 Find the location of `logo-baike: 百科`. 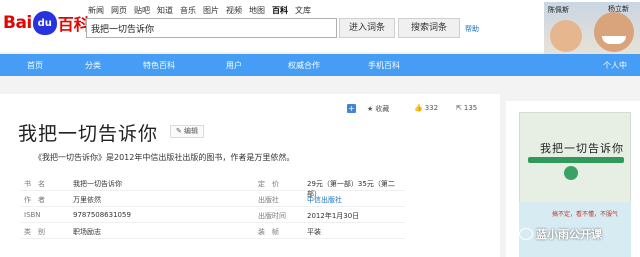

logo-baike: 百科 is located at coordinates (73, 24).